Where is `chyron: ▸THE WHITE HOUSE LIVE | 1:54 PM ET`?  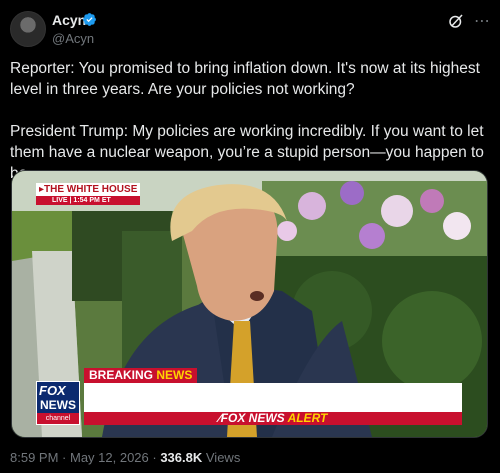 chyron: ▸THE WHITE HOUSE LIVE | 1:54 PM ET is located at coordinates (88, 194).